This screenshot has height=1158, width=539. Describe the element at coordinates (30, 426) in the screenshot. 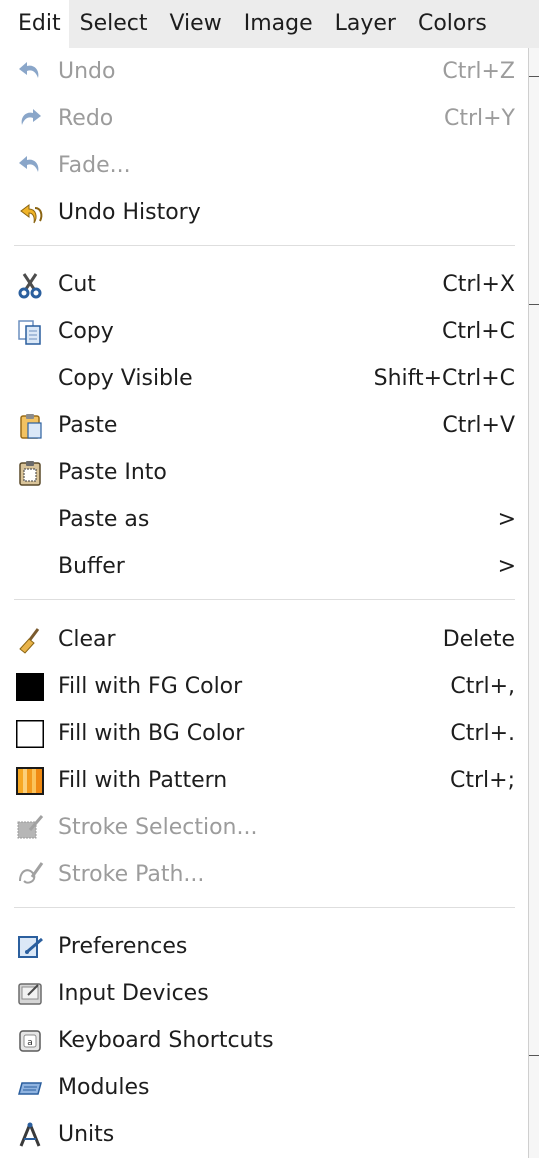

I see `paste-icon` at that location.